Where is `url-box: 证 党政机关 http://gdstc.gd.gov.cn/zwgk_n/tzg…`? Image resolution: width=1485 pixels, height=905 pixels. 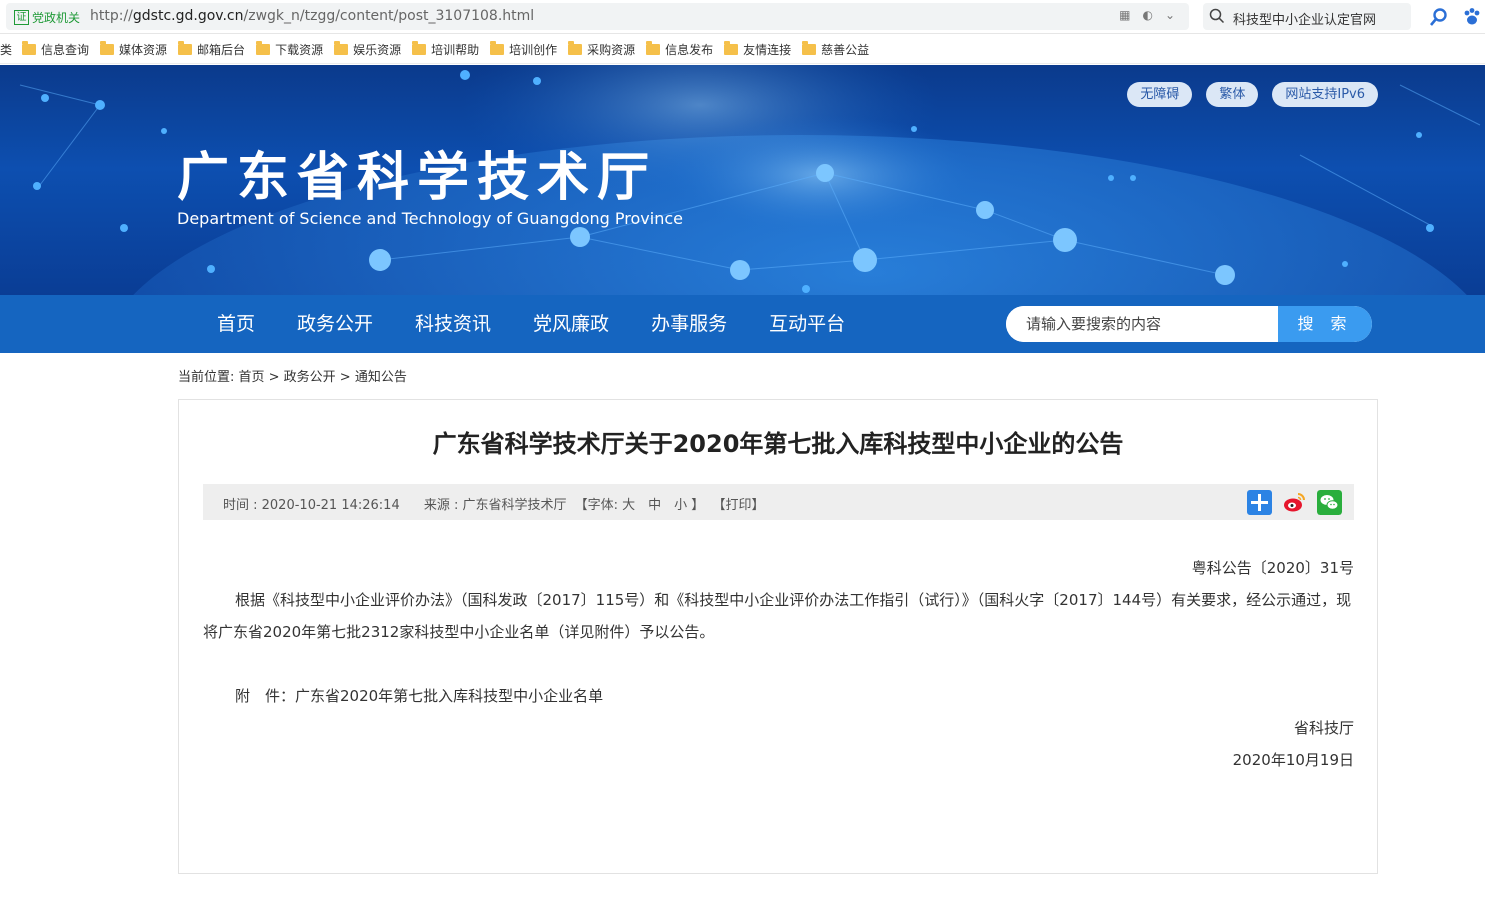 url-box: 证 党政机关 http://gdstc.gd.gov.cn/zwgk_n/tzg… is located at coordinates (597, 16).